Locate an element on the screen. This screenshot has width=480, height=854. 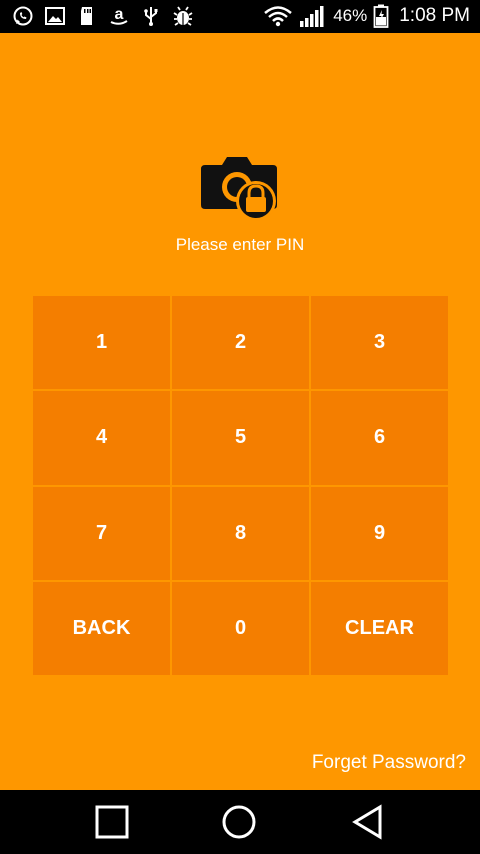
key-3: 3 is located at coordinates (379, 343).